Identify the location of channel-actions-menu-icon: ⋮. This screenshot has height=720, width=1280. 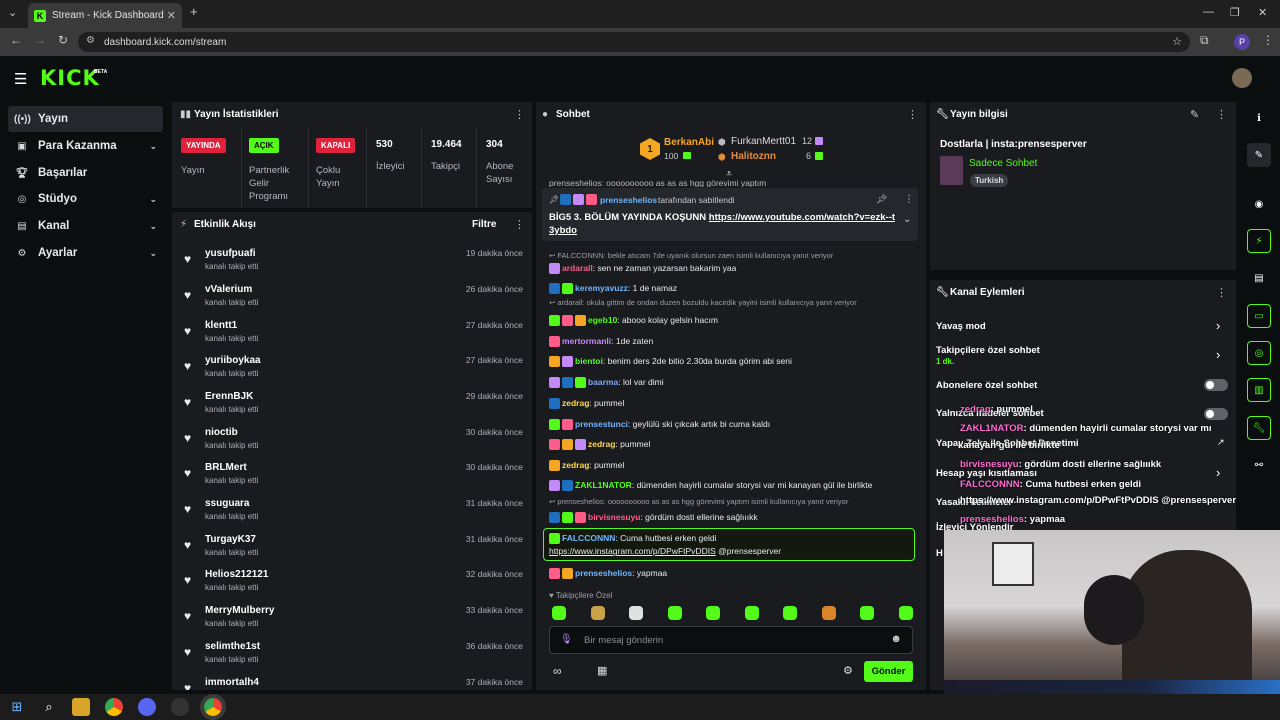
(1221, 292).